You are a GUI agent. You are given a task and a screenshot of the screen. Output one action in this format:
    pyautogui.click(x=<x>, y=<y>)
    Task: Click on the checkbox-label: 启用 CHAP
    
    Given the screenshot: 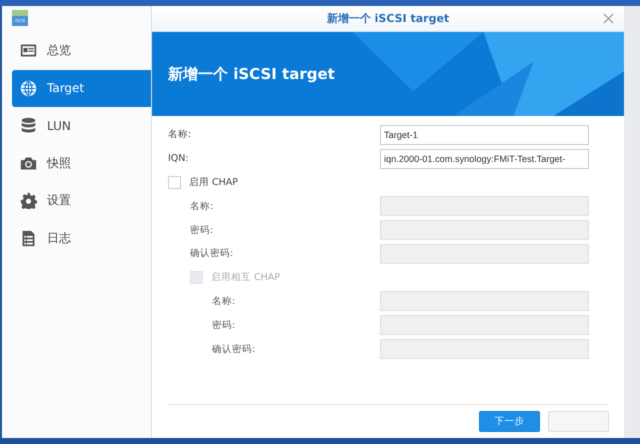 What is the action you would take?
    pyautogui.click(x=213, y=182)
    